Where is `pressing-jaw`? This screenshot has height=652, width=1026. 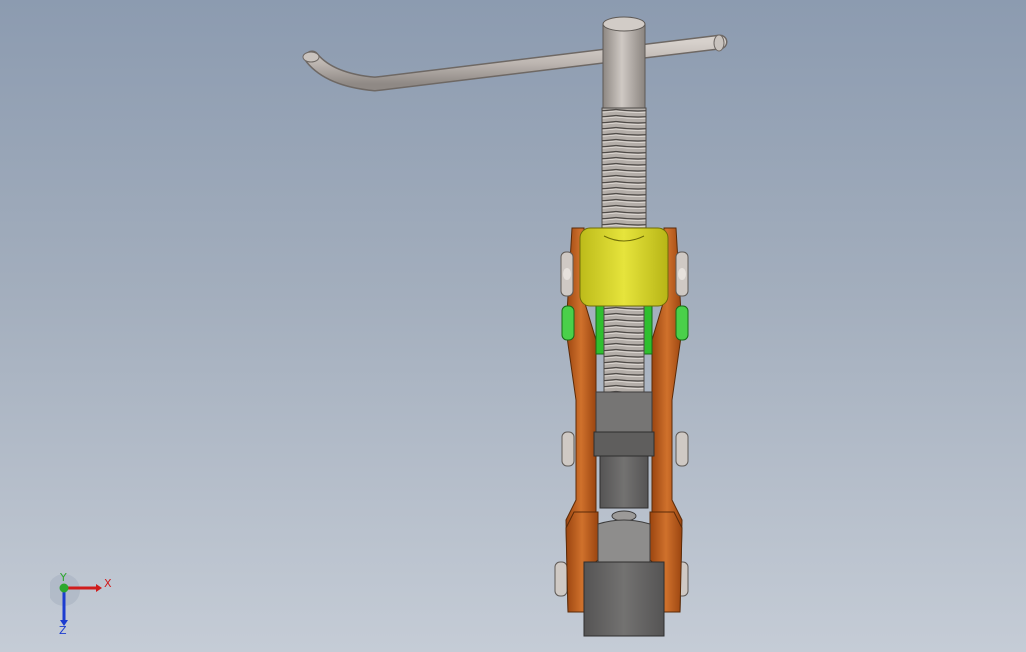
pressing-jaw is located at coordinates (624, 476).